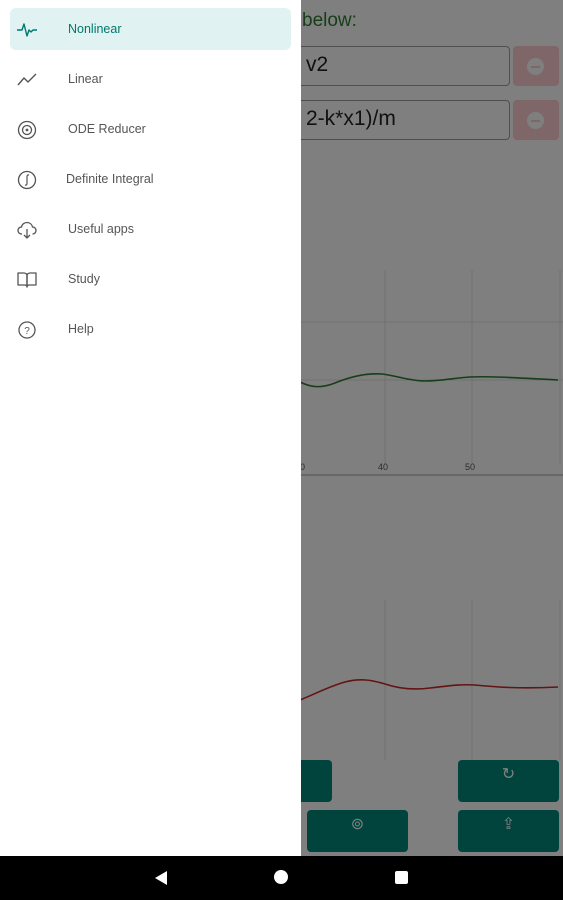 The width and height of the screenshot is (563, 900). What do you see at coordinates (150, 29) in the screenshot?
I see `drawer-item-nonlinear: Nonlinear` at bounding box center [150, 29].